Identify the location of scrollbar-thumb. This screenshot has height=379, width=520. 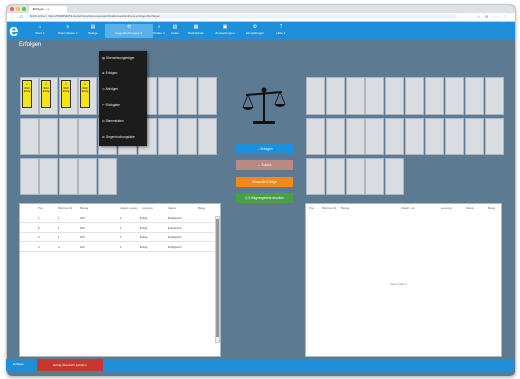
(217, 278).